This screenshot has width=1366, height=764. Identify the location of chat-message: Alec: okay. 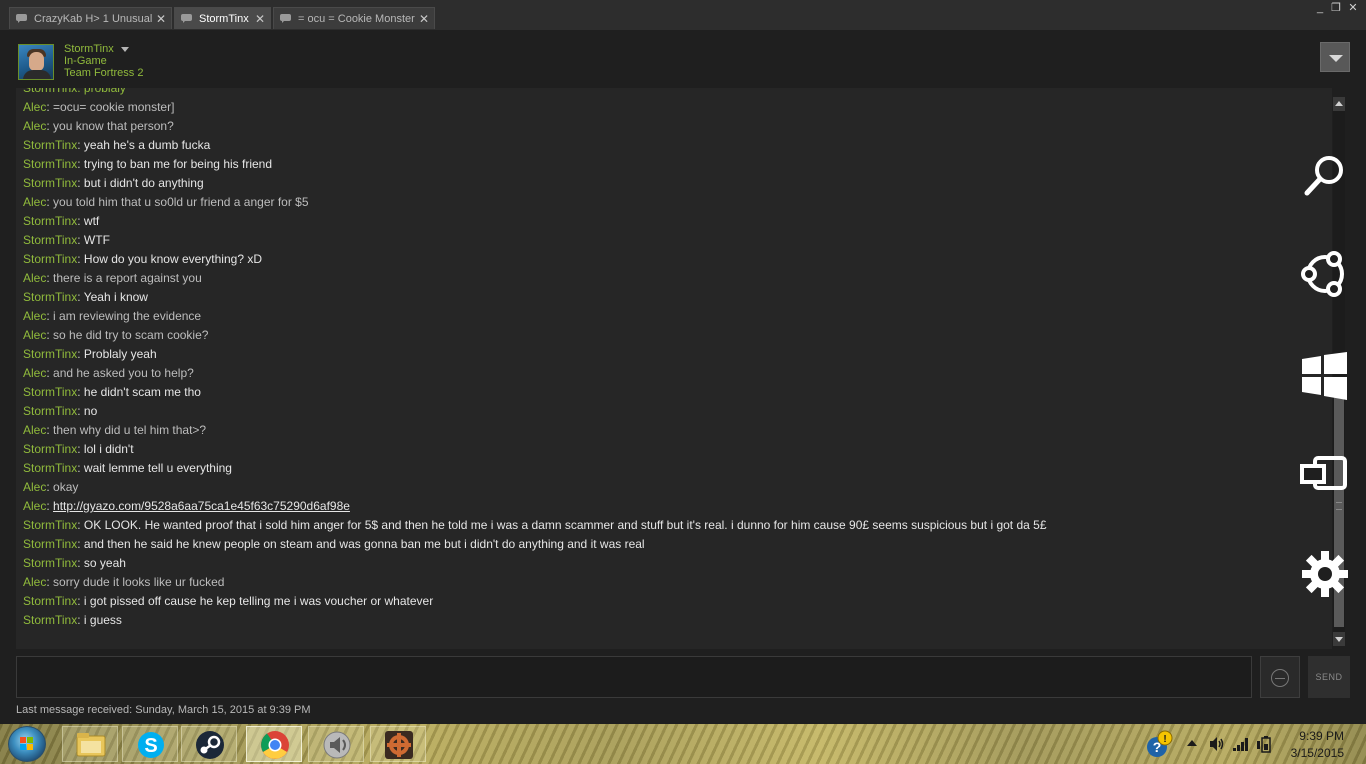
(51, 487).